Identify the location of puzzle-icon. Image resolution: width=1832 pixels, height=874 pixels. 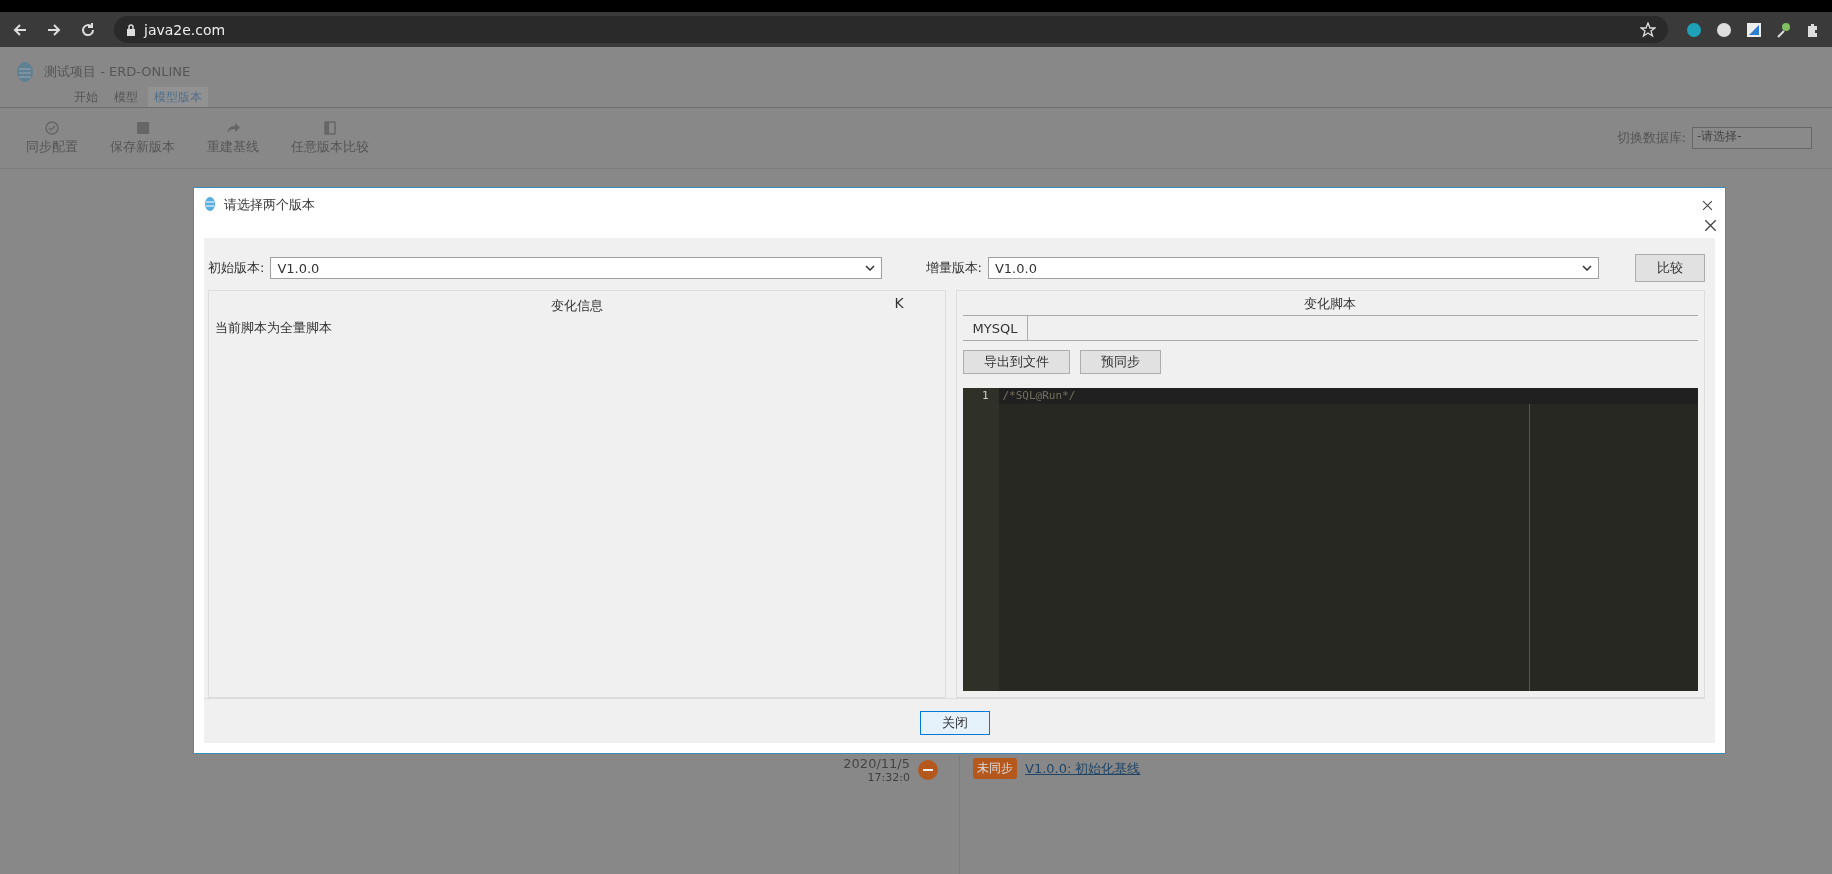
(1813, 29).